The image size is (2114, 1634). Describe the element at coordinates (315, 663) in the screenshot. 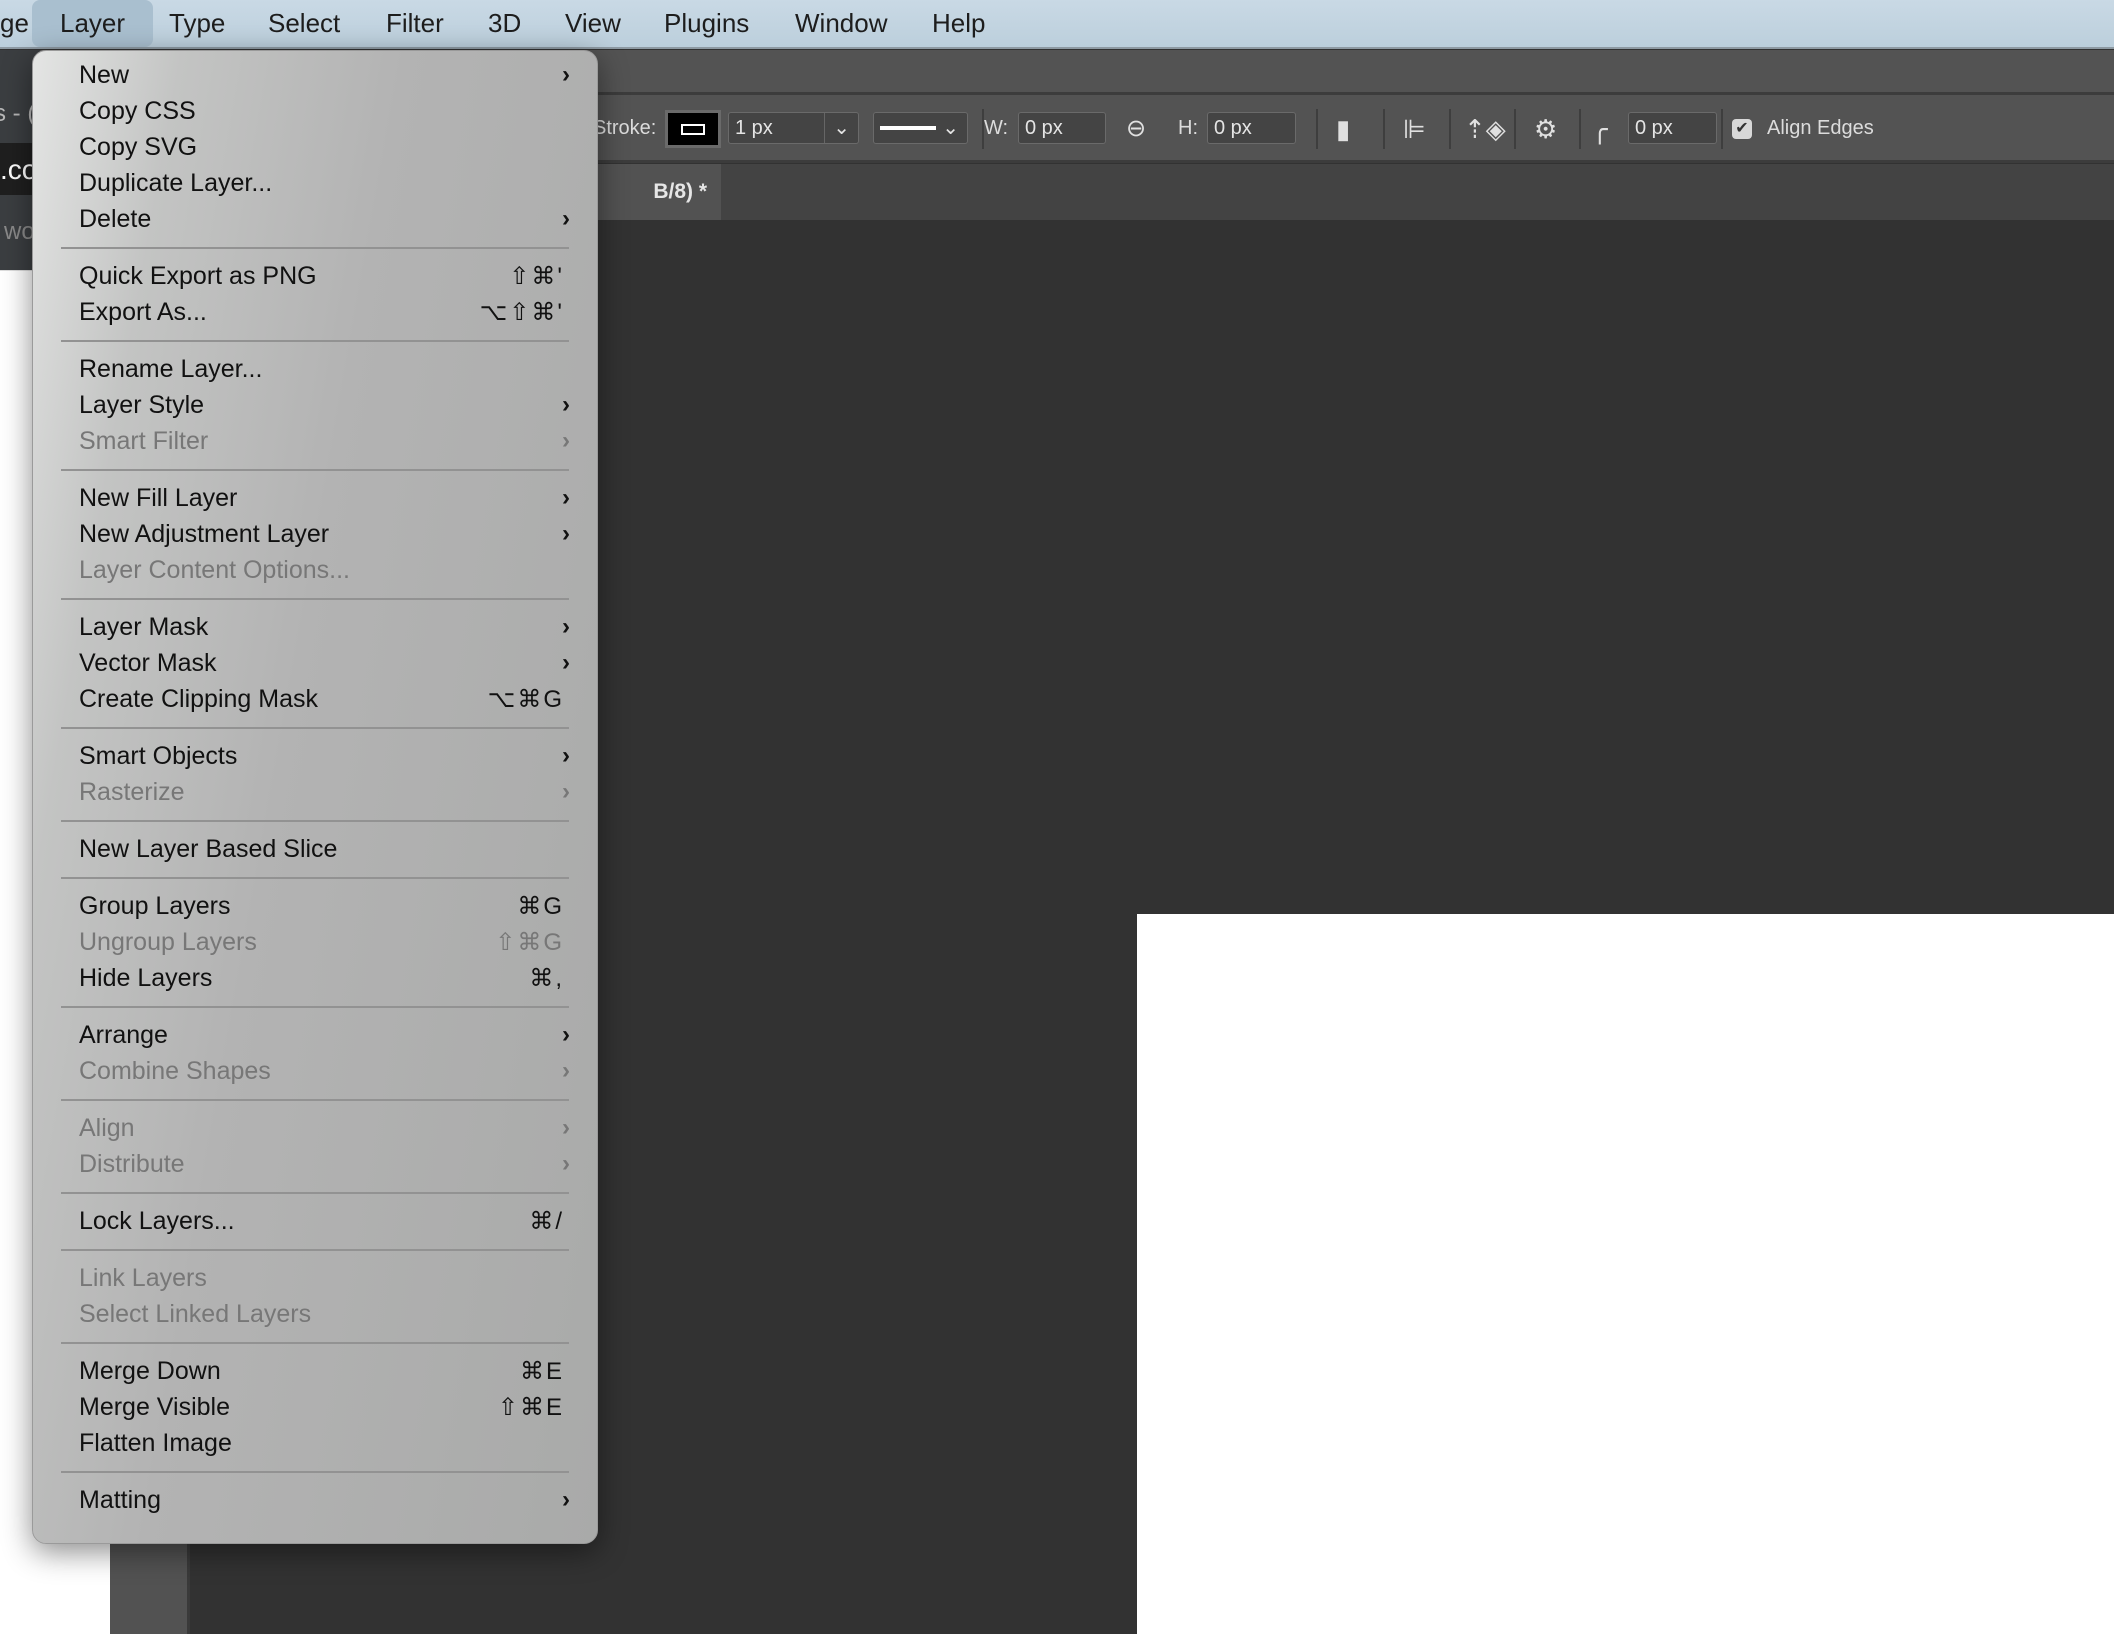

I see `menu-item-vector-mask: Vector Mask ›` at that location.